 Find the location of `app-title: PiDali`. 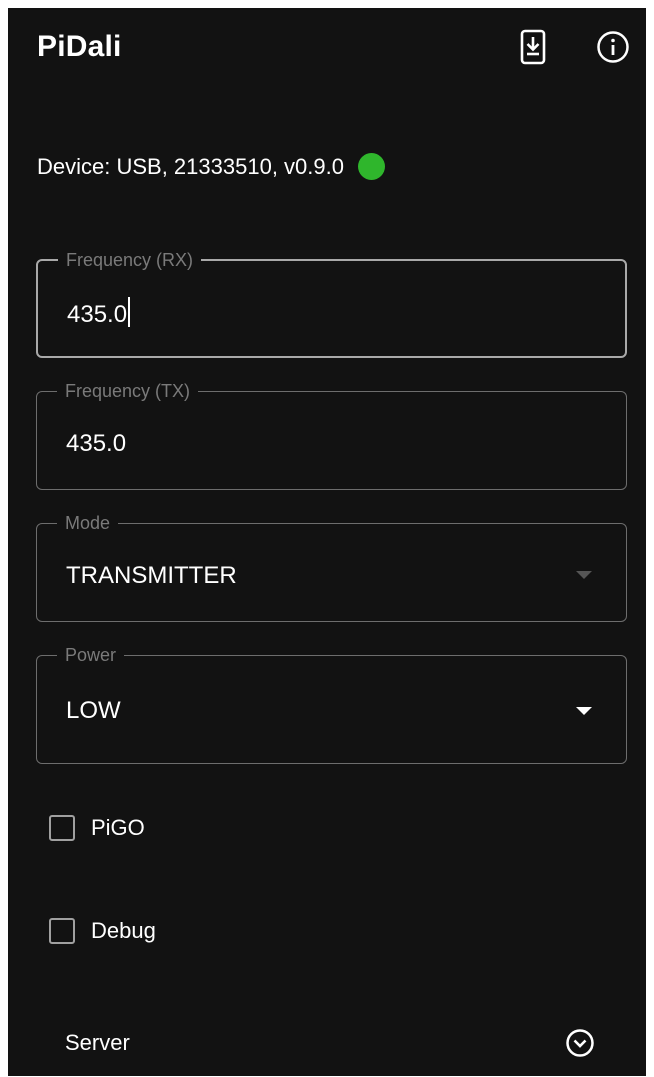

app-title: PiDali is located at coordinates (79, 46).